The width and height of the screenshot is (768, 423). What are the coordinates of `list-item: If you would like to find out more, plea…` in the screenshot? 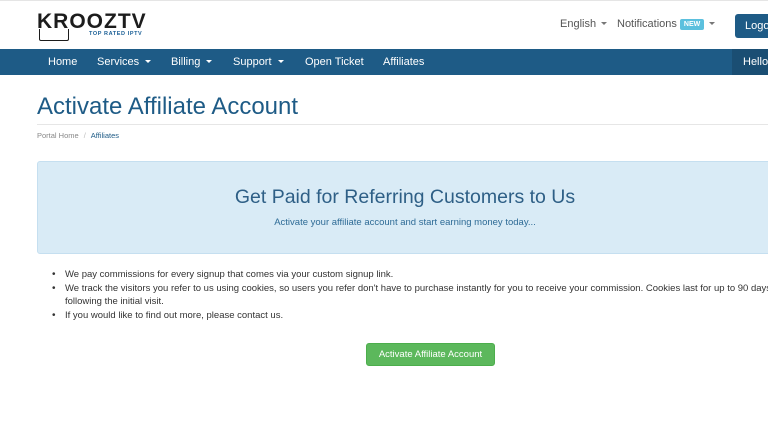 It's located at (410, 316).